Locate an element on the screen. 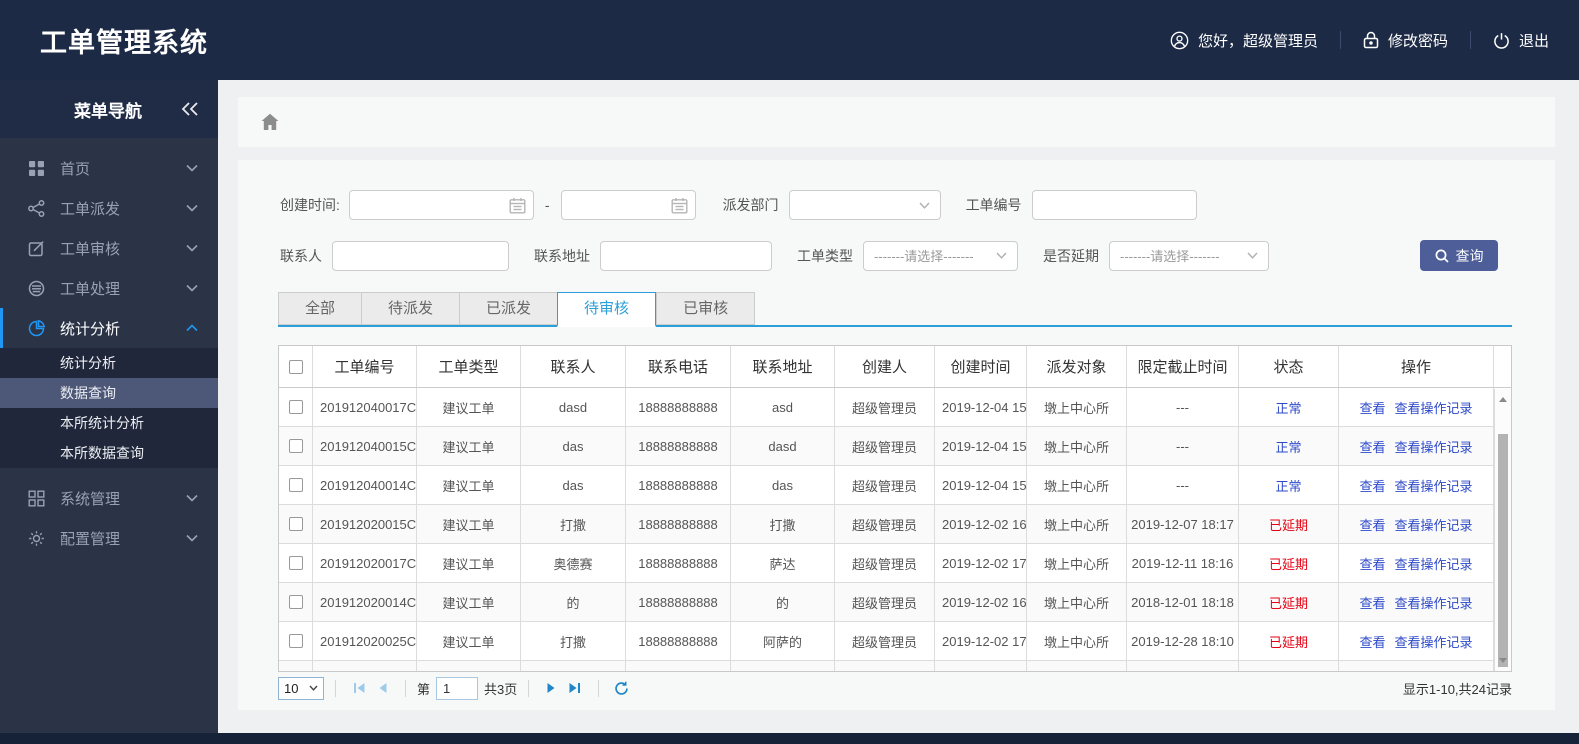 Image resolution: width=1579 pixels, height=744 pixels. cell-actions: 查看 查看操作记录 is located at coordinates (1416, 641).